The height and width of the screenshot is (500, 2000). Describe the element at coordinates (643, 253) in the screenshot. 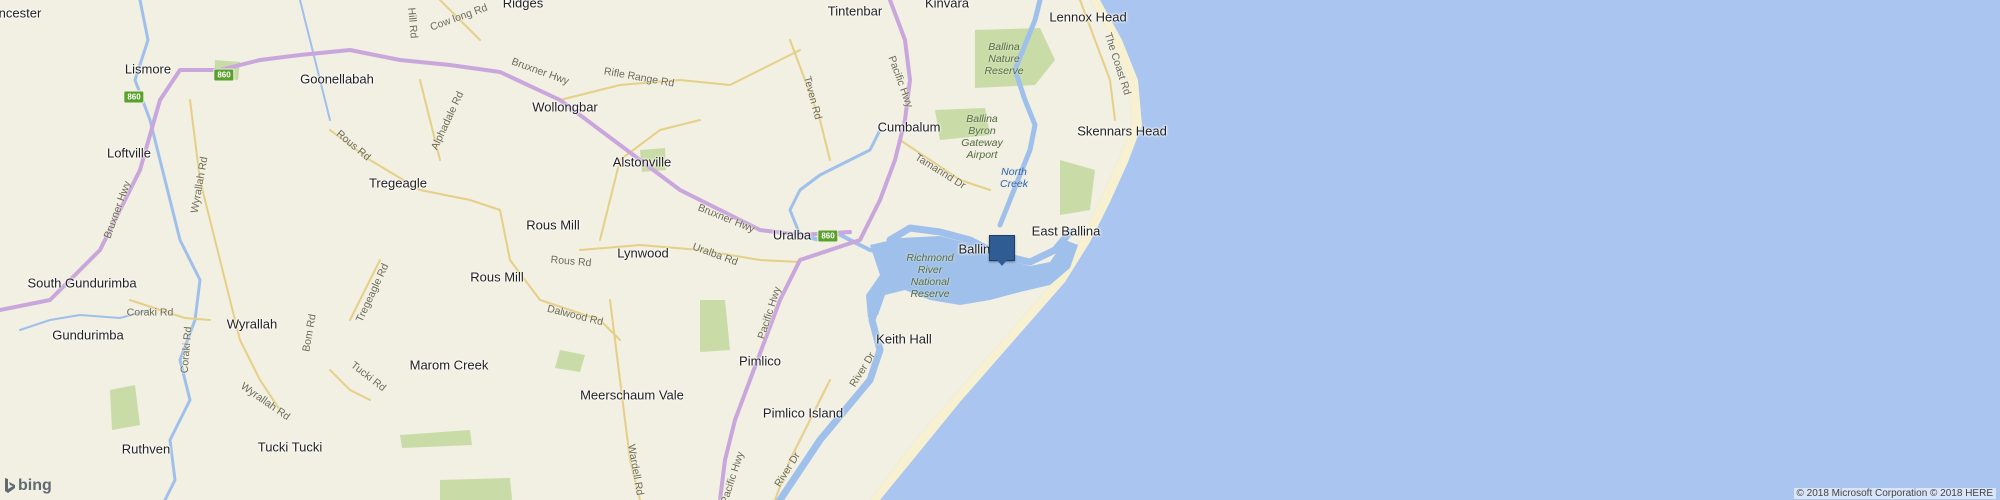

I see `town-label-lynwood: Lynwood` at that location.